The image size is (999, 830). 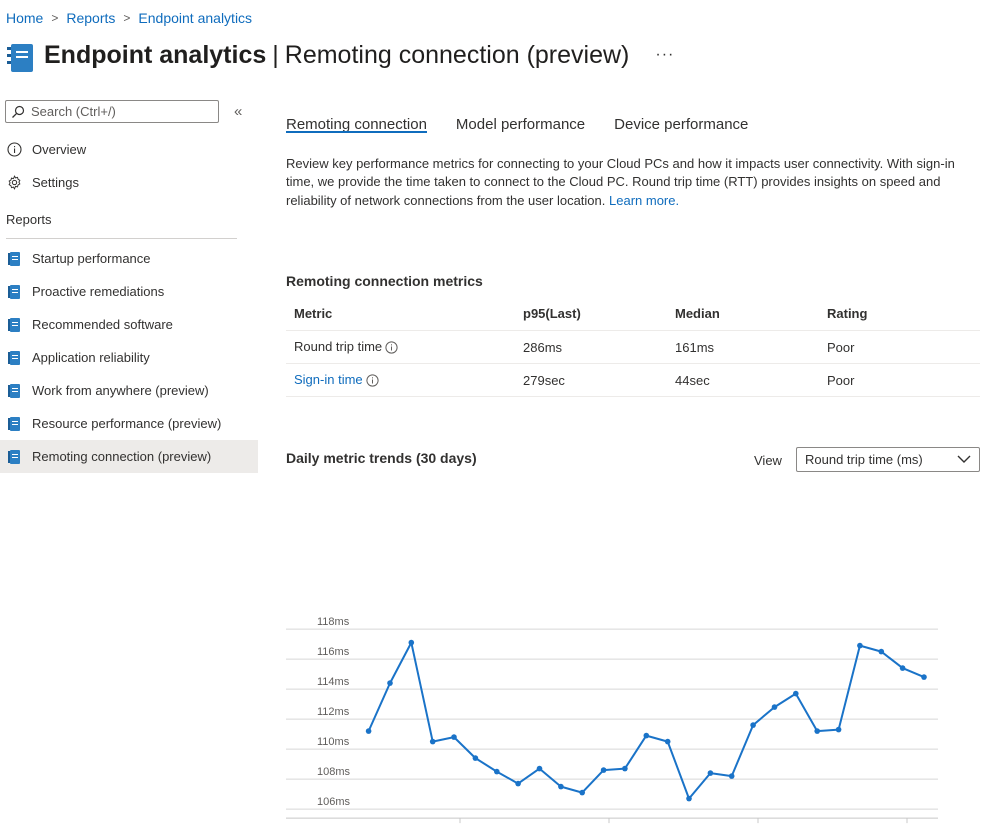 I want to click on table-row: Sign-in time 279sec 44sec Poor, so click(x=633, y=380).